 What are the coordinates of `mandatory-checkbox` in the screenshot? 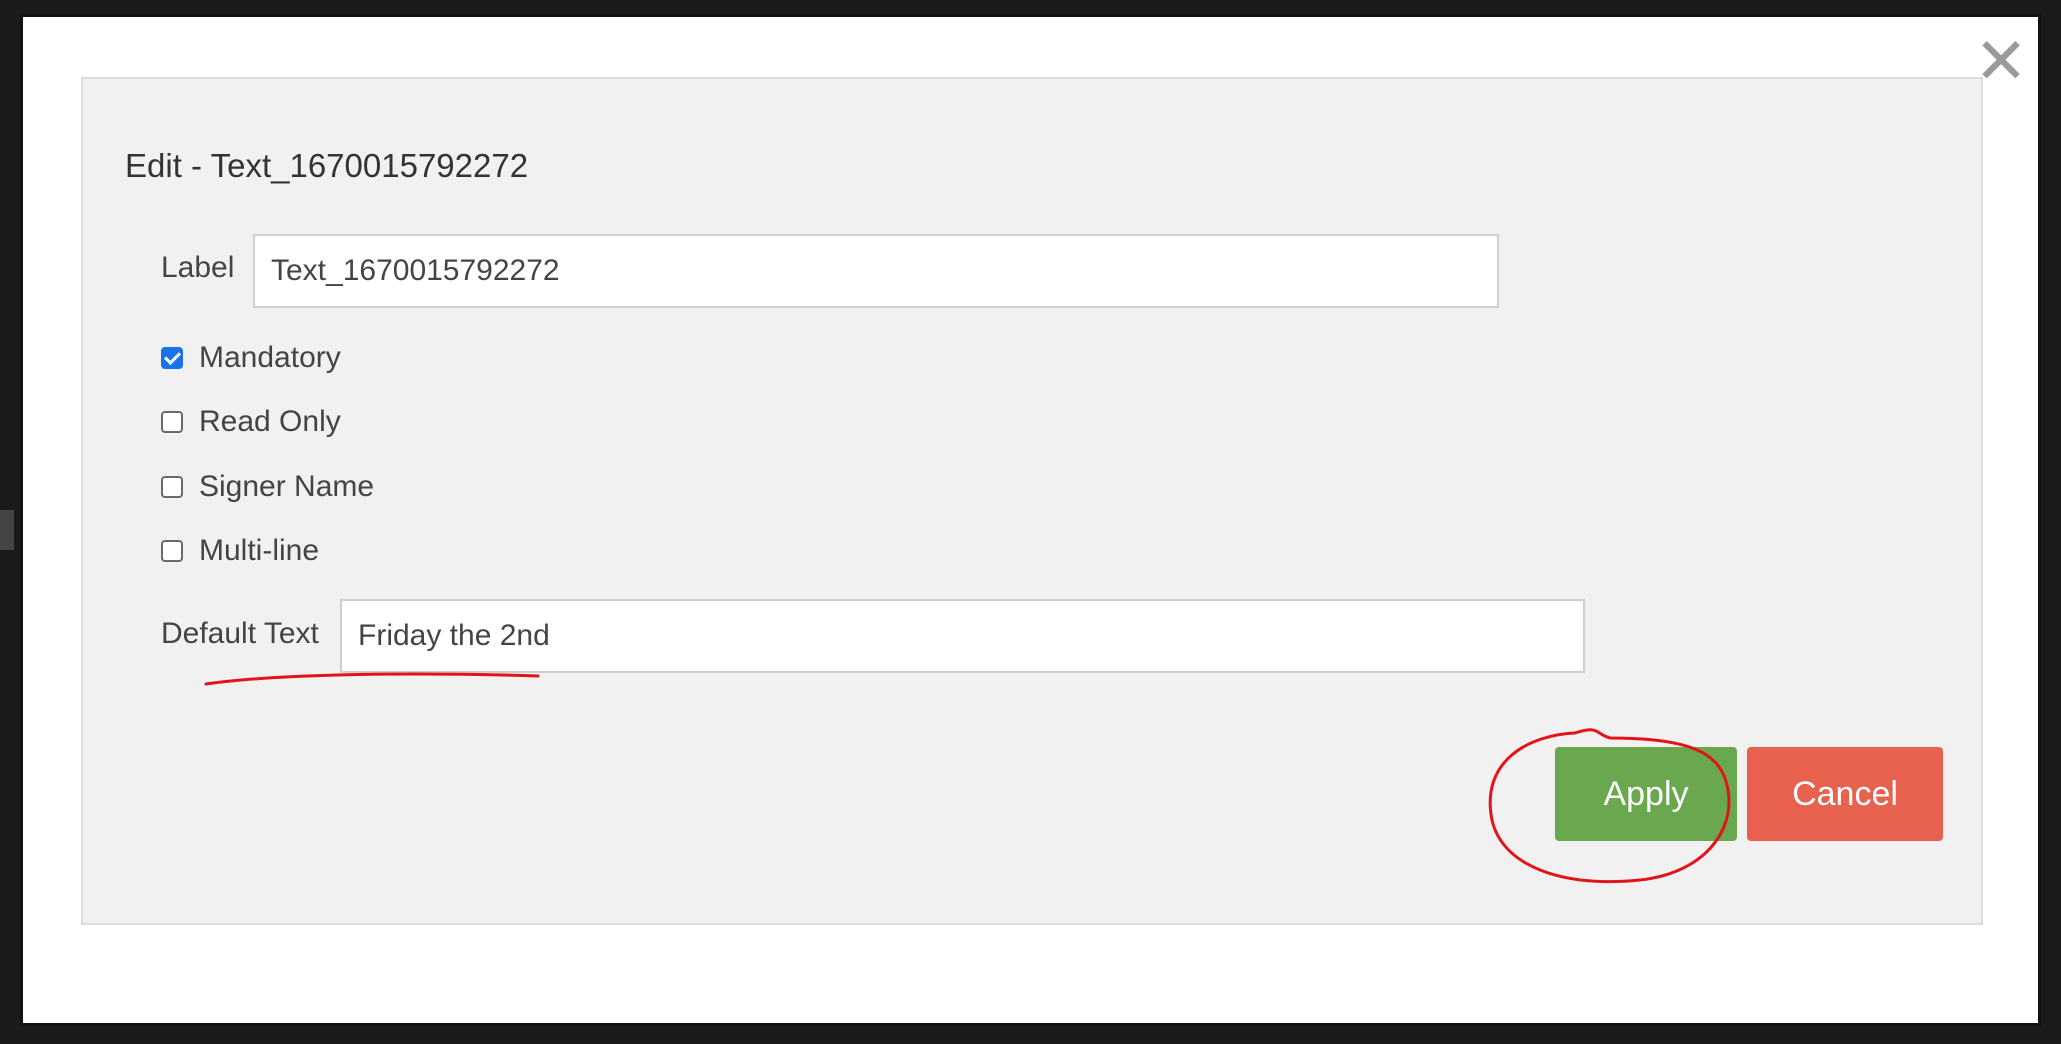 It's located at (172, 358).